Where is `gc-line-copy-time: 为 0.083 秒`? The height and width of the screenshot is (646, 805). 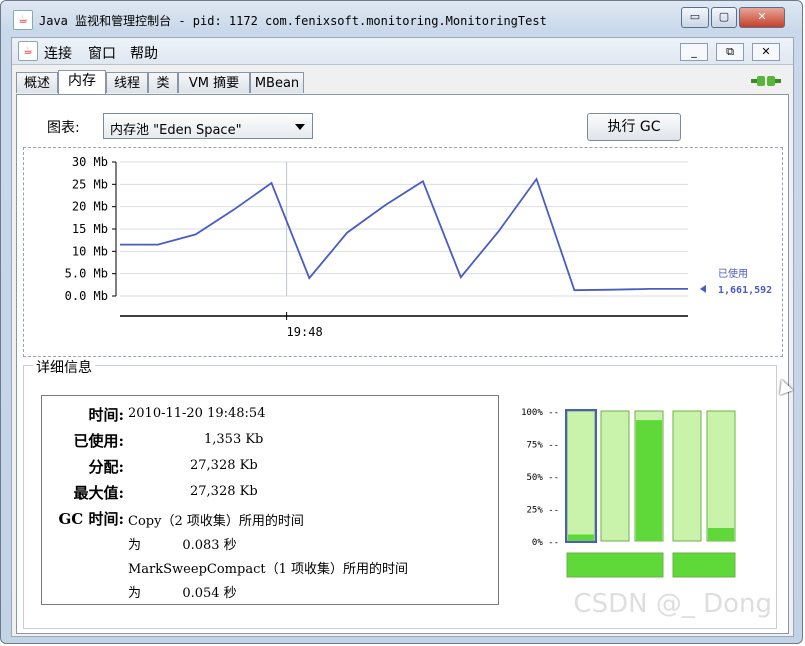
gc-line-copy-time: 为 0.083 秒 is located at coordinates (182, 545).